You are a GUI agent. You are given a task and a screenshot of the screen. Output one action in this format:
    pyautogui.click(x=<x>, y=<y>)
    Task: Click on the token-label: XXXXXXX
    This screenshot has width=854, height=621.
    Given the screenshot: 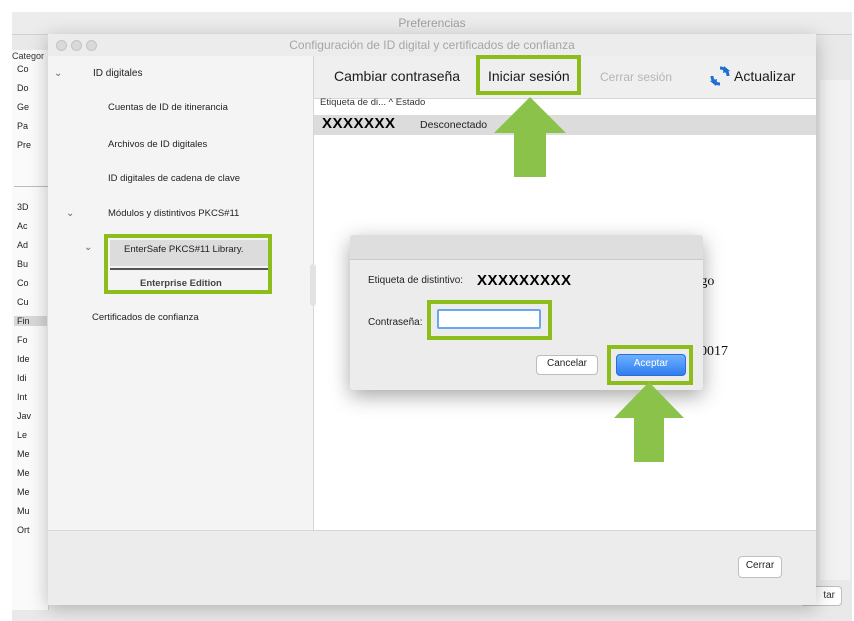 What is the action you would take?
    pyautogui.click(x=359, y=123)
    